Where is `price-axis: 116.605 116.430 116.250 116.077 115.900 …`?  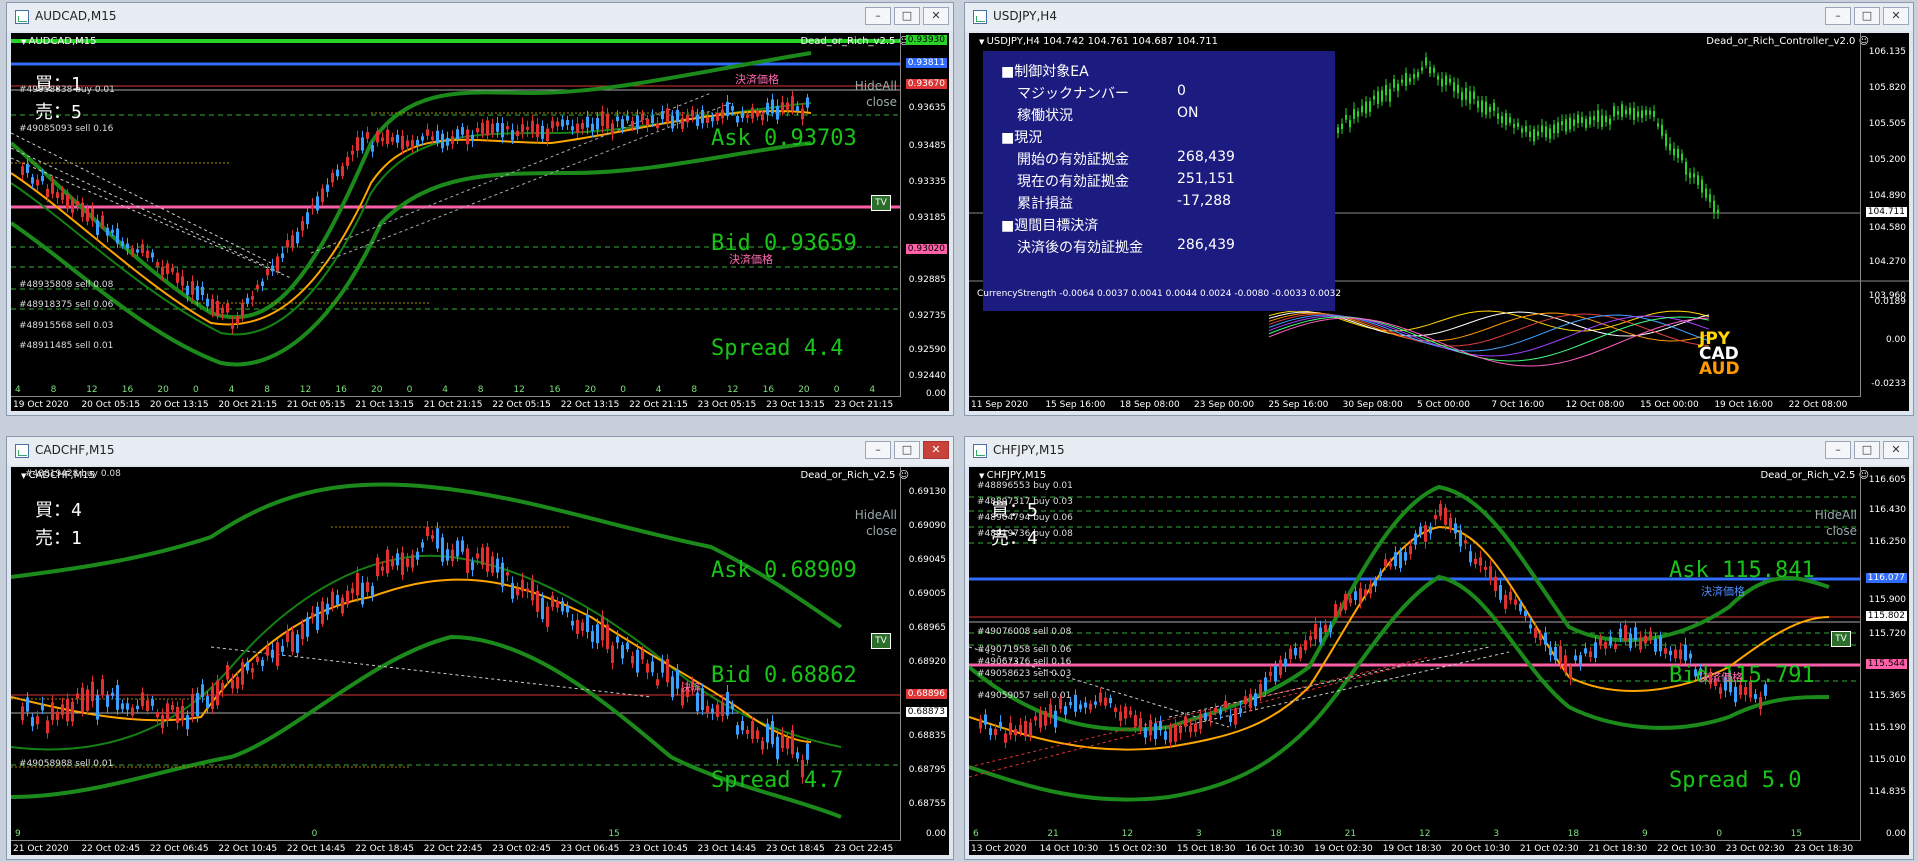 price-axis: 116.605 116.430 116.250 116.077 115.900 … is located at coordinates (1884, 654).